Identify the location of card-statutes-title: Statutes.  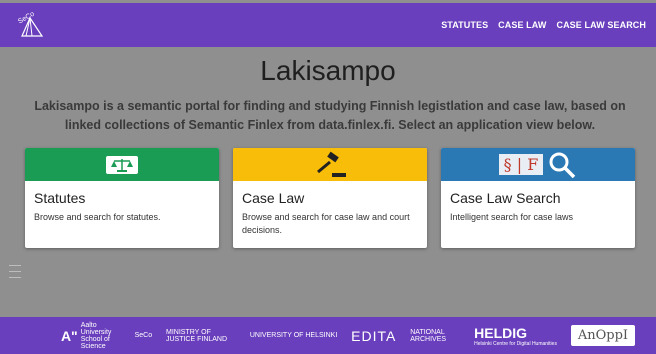
(60, 198).